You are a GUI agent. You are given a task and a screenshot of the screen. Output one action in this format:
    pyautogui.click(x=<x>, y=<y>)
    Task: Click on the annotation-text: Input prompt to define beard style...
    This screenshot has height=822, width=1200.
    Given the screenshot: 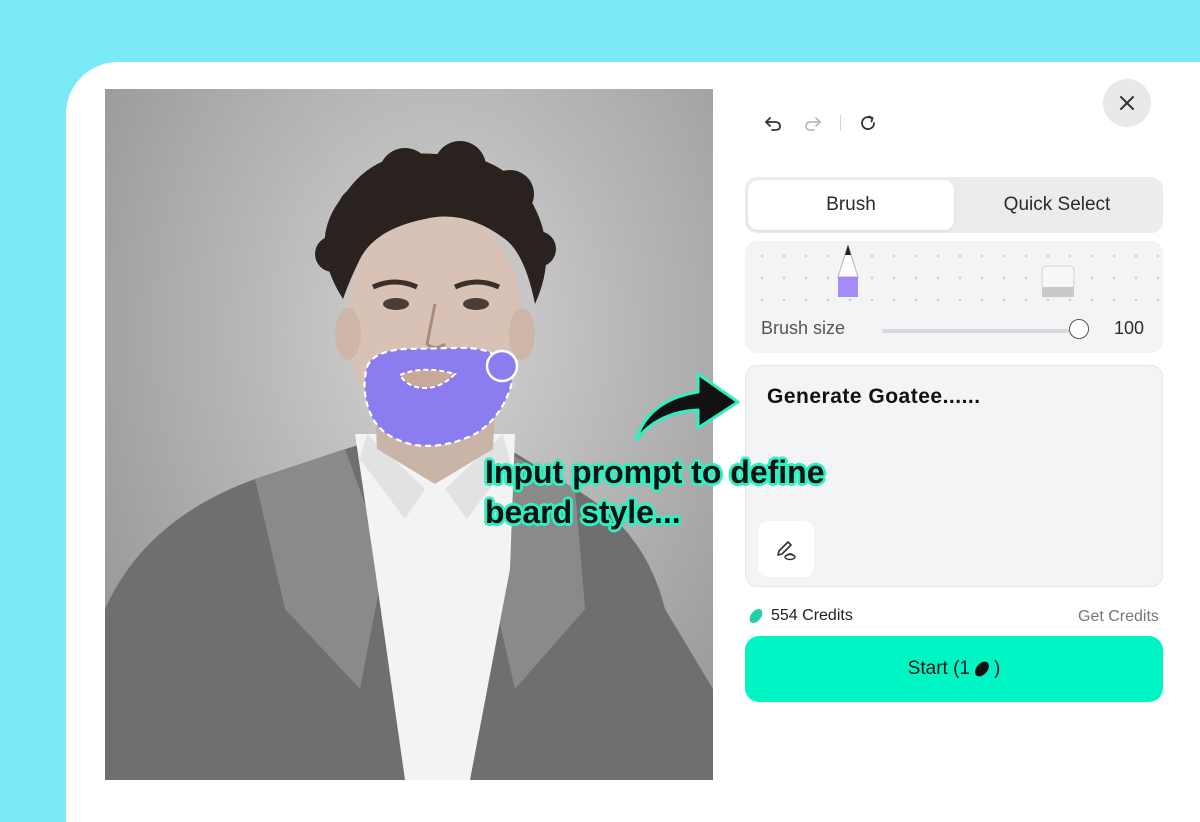 What is the action you would take?
    pyautogui.click(x=655, y=492)
    